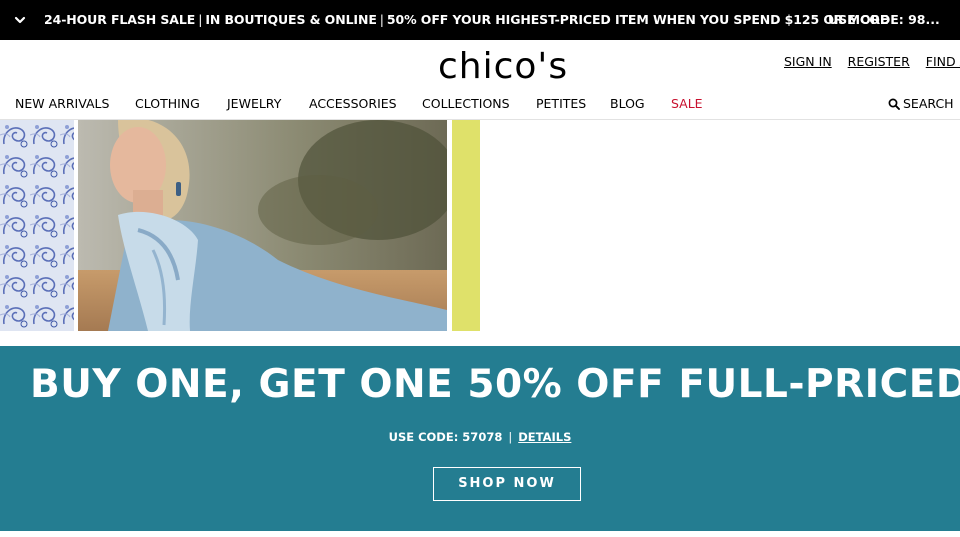  What do you see at coordinates (928, 103) in the screenshot?
I see `search-label: SEARCH` at bounding box center [928, 103].